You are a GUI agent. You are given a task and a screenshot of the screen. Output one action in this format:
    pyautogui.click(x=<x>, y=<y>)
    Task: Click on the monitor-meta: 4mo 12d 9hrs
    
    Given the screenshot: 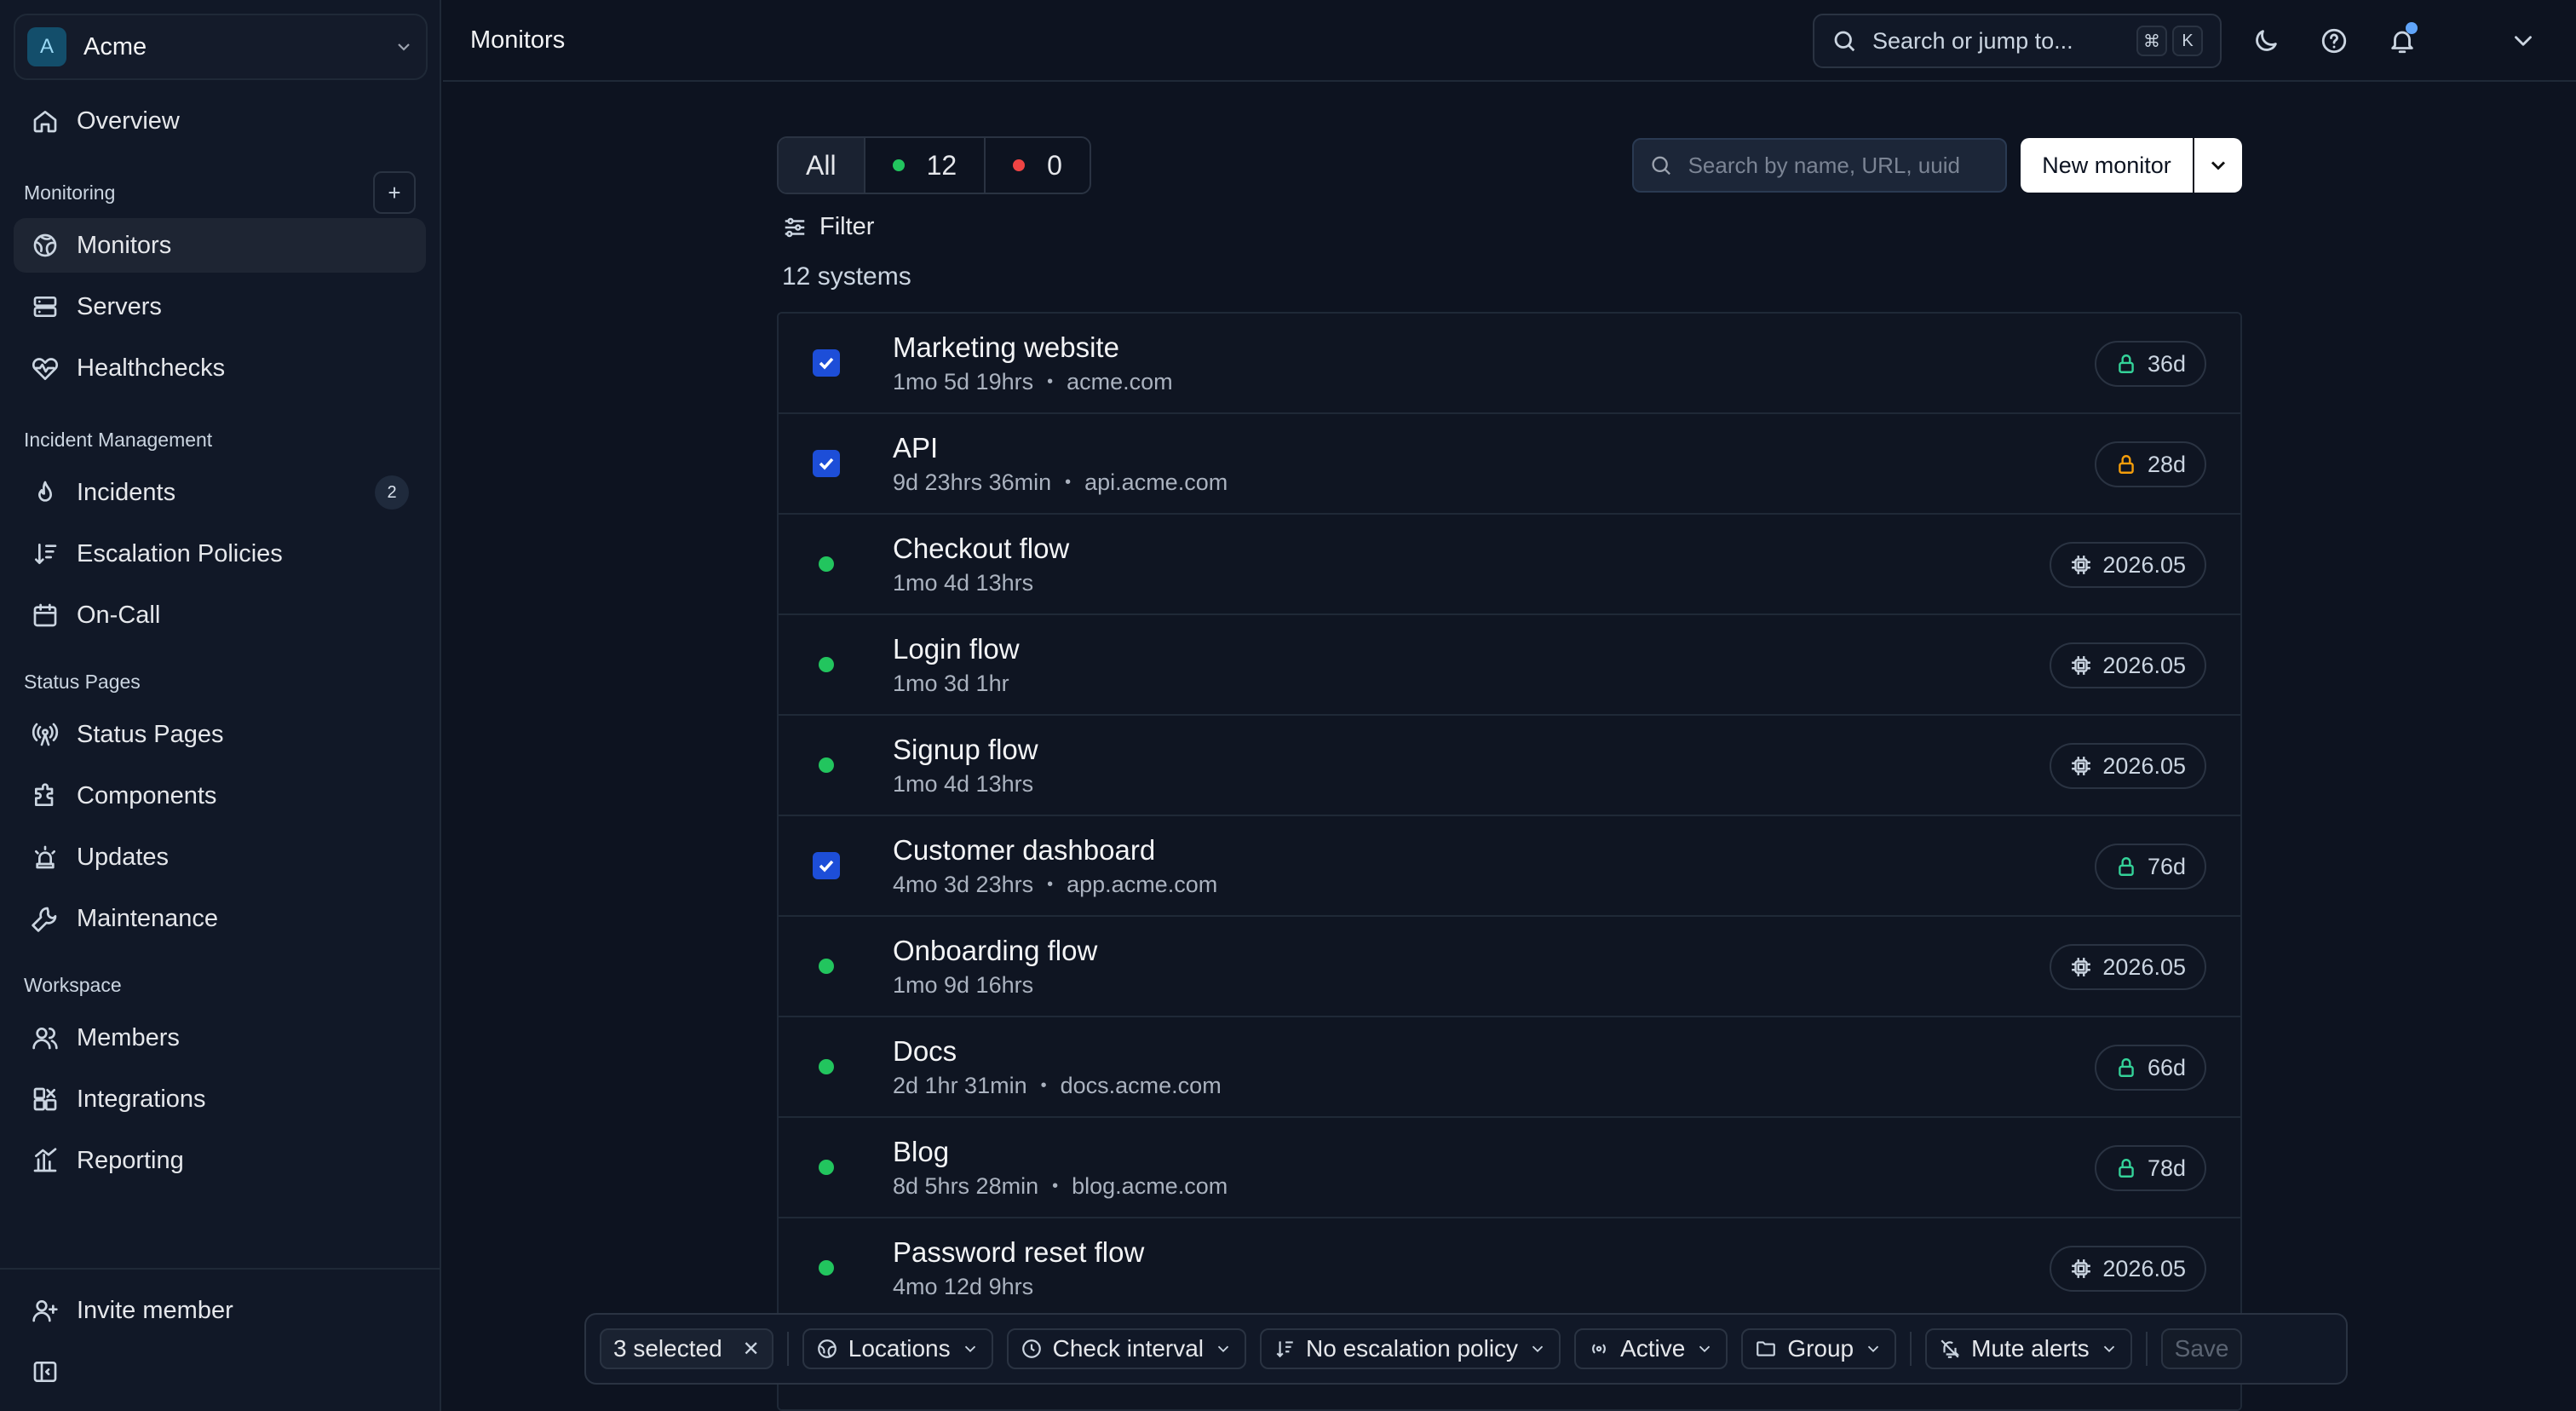 What is the action you would take?
    pyautogui.click(x=1018, y=1287)
    